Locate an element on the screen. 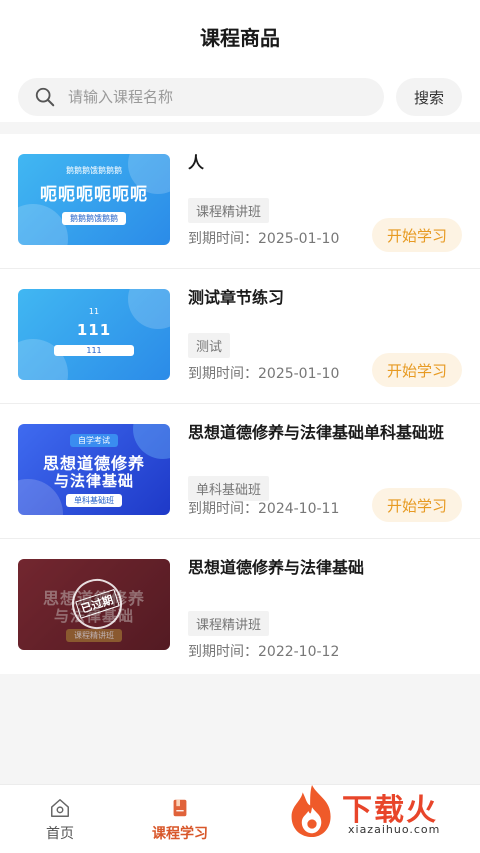  thumb-top-text: 自学考试 is located at coordinates (94, 440).